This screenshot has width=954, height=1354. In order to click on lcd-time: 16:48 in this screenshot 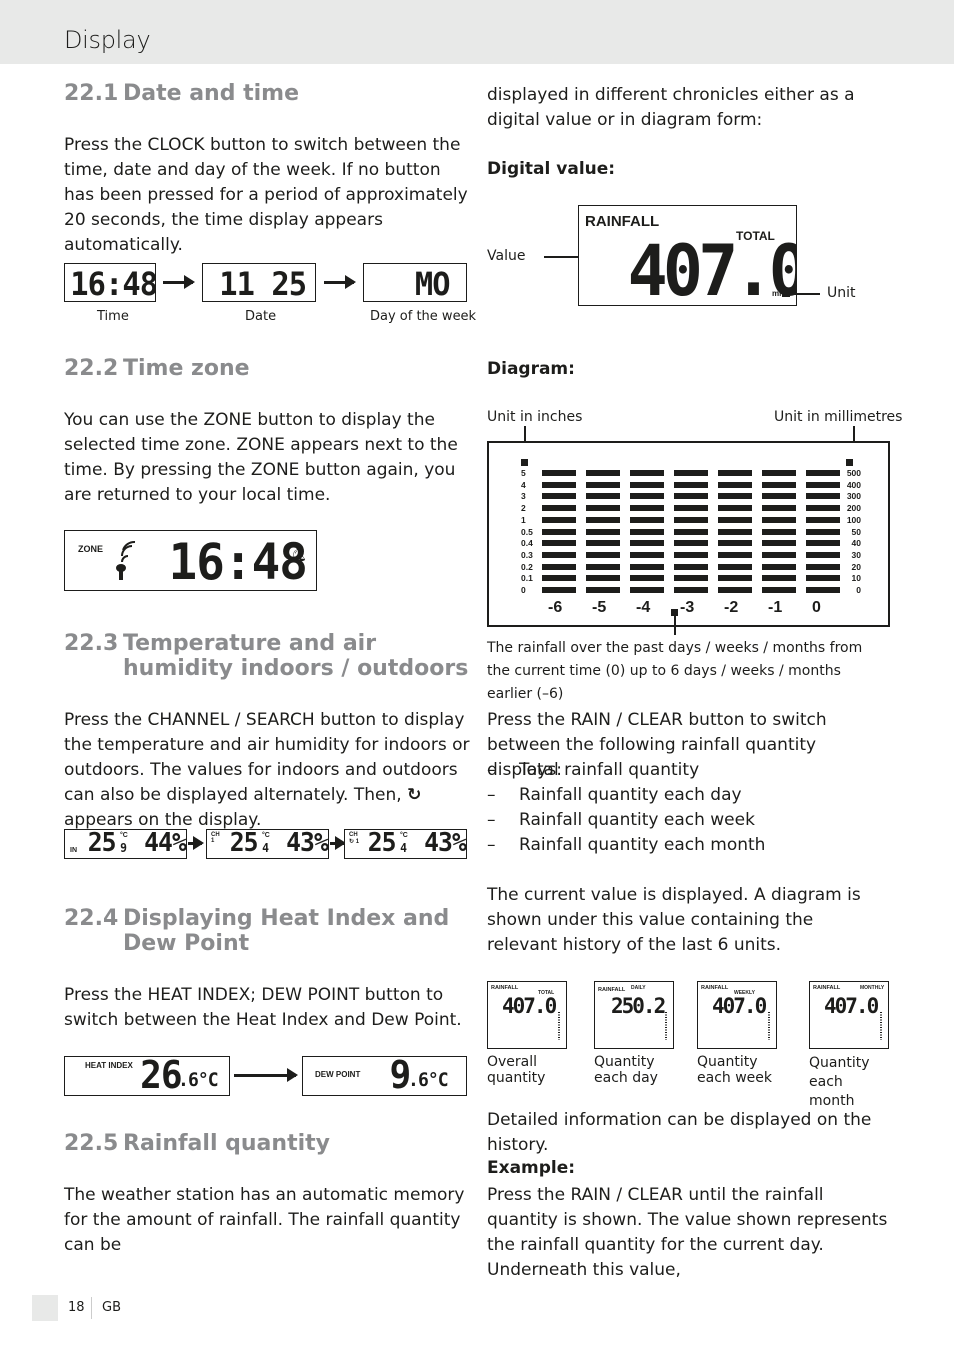, I will do `click(110, 282)`.